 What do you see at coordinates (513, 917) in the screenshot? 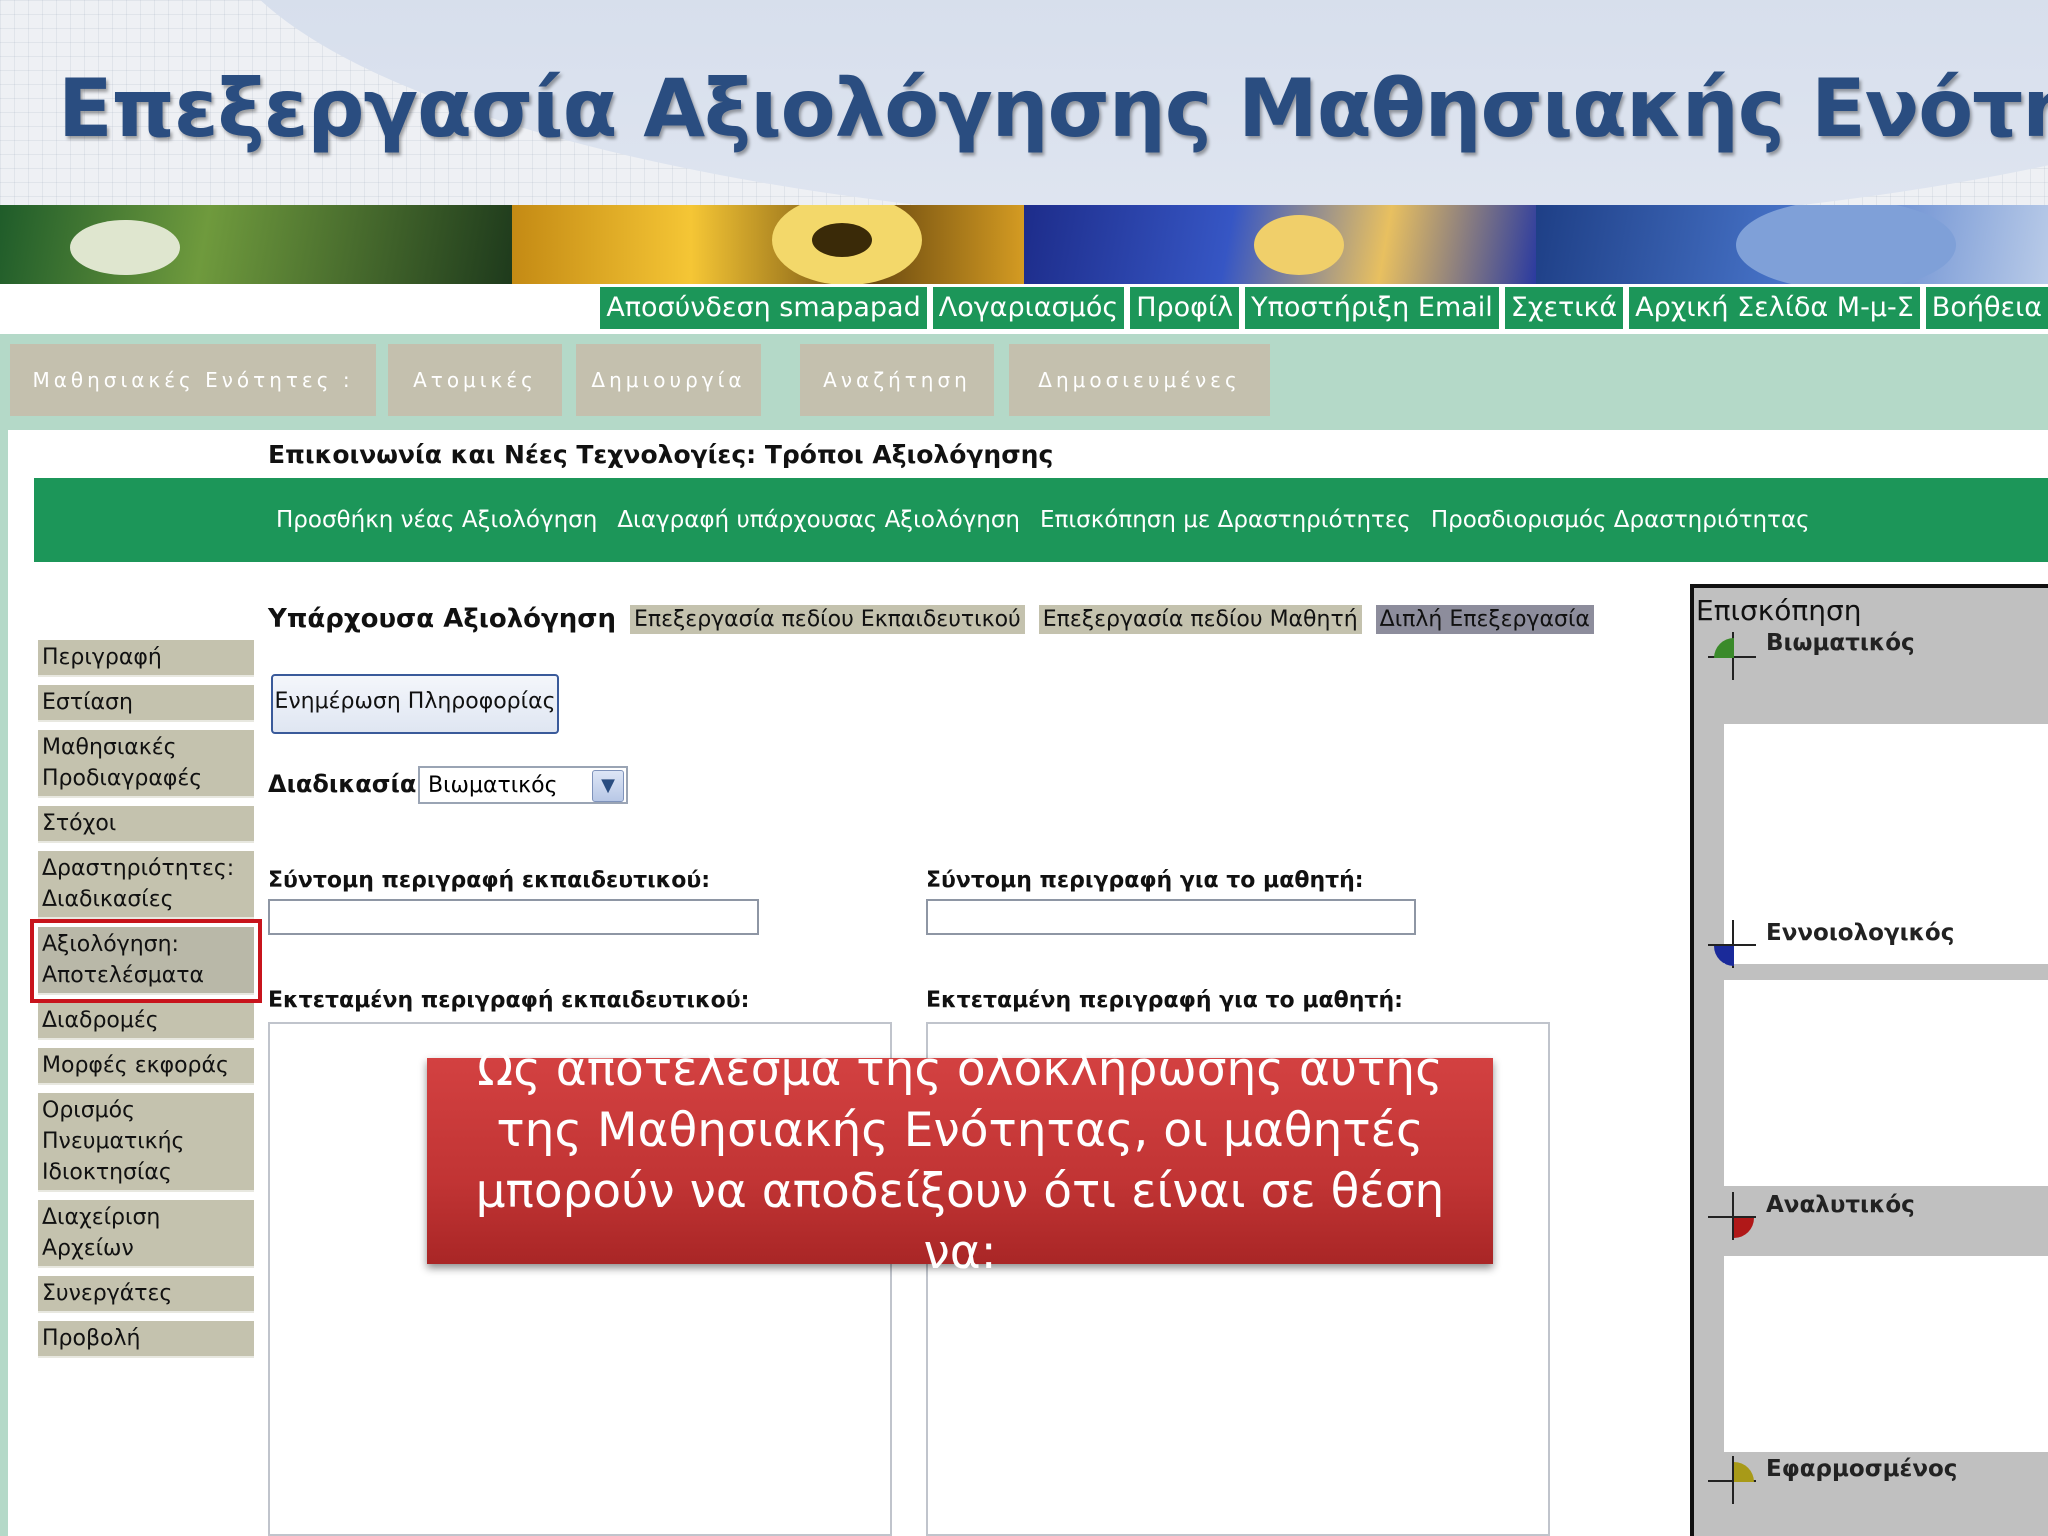
I see `short-teacher-input` at bounding box center [513, 917].